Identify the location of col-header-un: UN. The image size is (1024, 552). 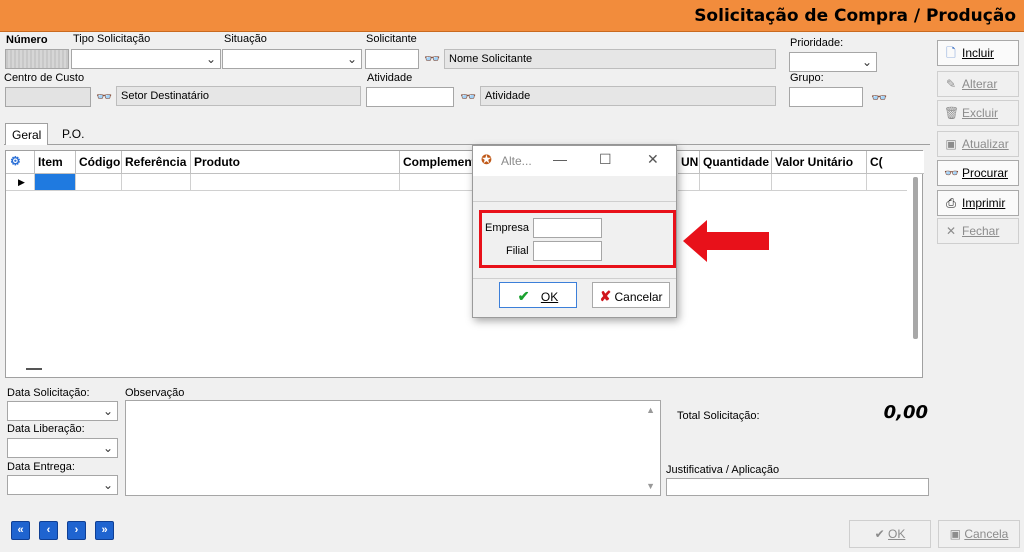
(689, 162).